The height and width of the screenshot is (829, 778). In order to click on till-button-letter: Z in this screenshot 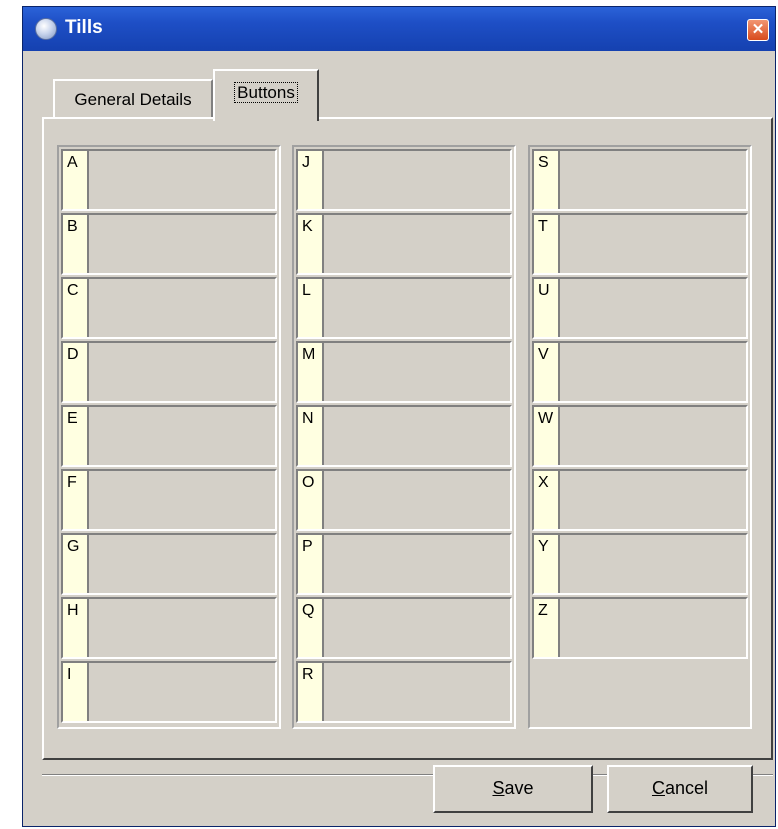, I will do `click(547, 628)`.